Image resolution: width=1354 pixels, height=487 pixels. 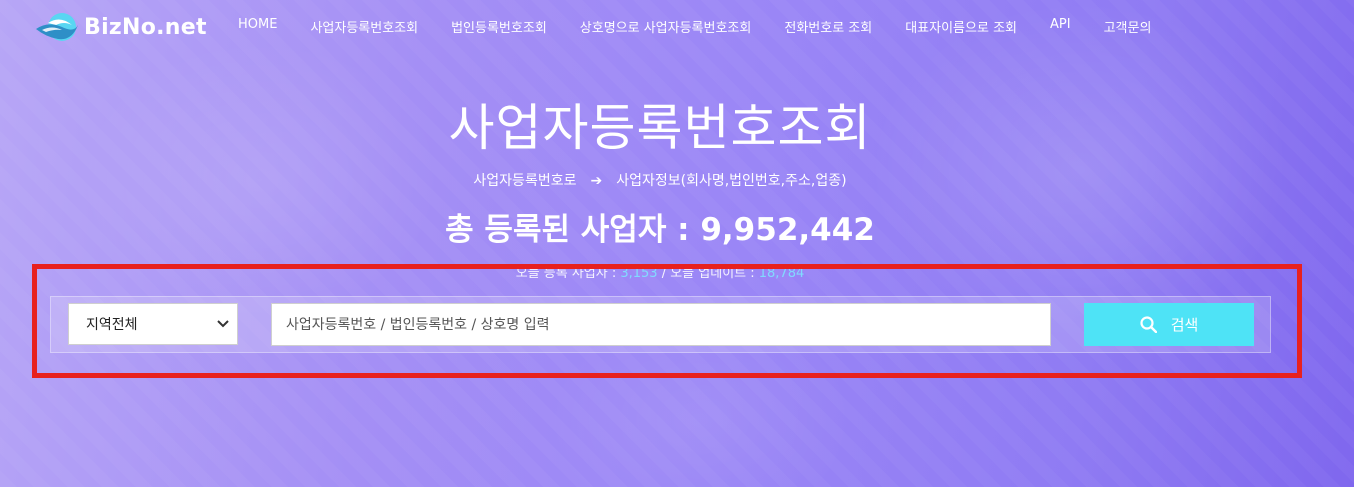 I want to click on nav-item-company-name-lookup: 상호명으로 사업자등록번호조회, so click(x=666, y=26).